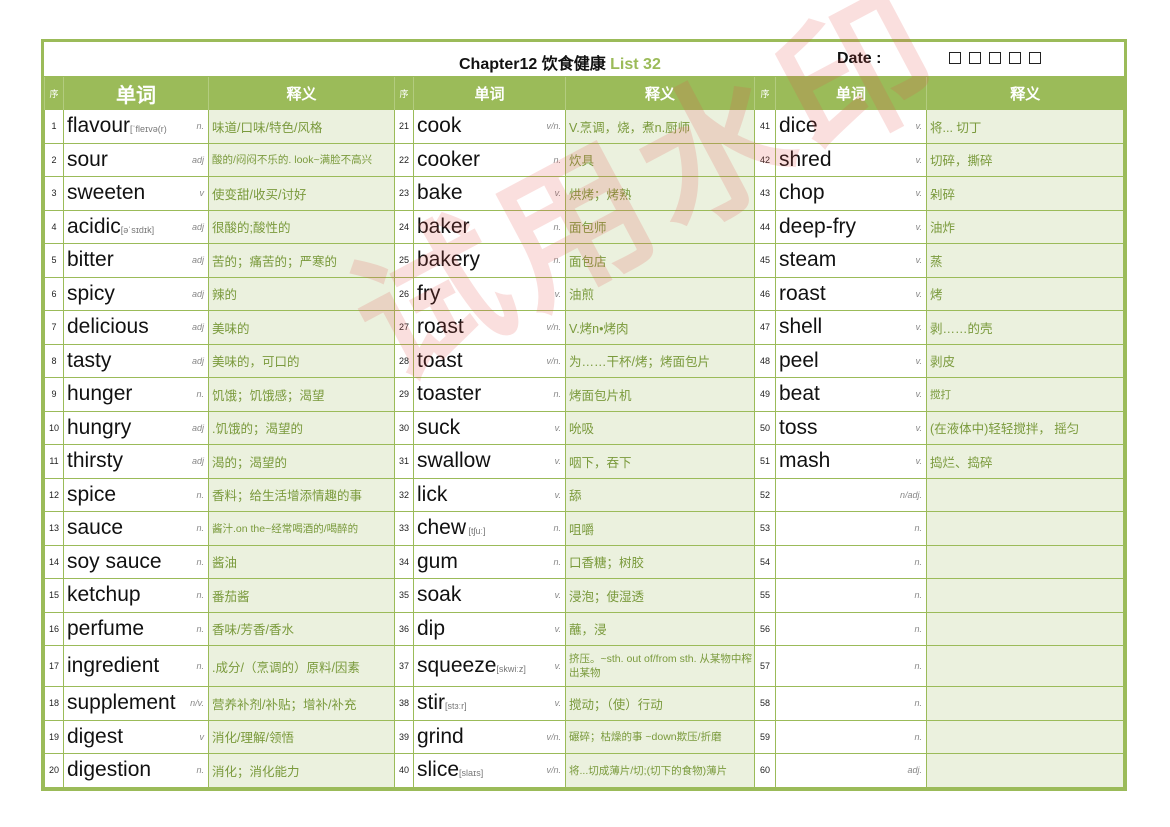 The image size is (1170, 827). What do you see at coordinates (301, 561) in the screenshot?
I see `entry-definition: 酱油` at bounding box center [301, 561].